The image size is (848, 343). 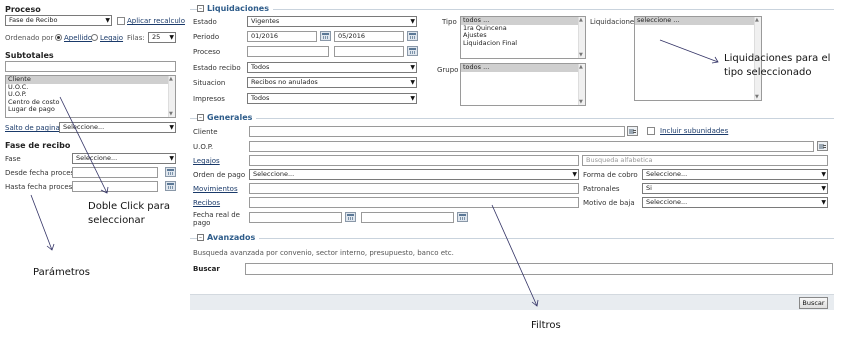 What do you see at coordinates (83, 145) in the screenshot?
I see `doble-click-arrow` at bounding box center [83, 145].